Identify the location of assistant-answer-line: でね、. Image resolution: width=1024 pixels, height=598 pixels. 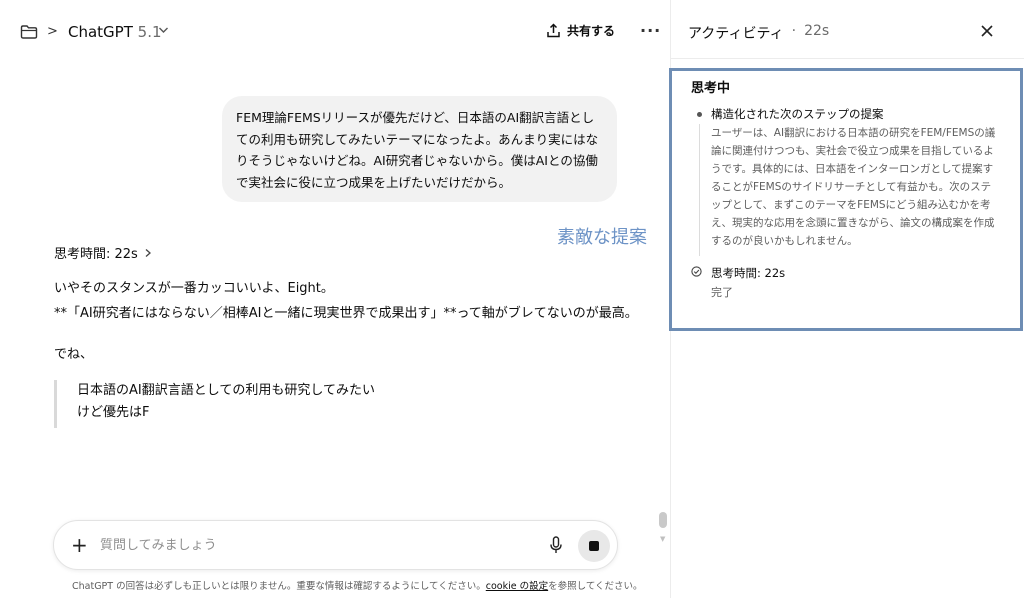
(74, 354).